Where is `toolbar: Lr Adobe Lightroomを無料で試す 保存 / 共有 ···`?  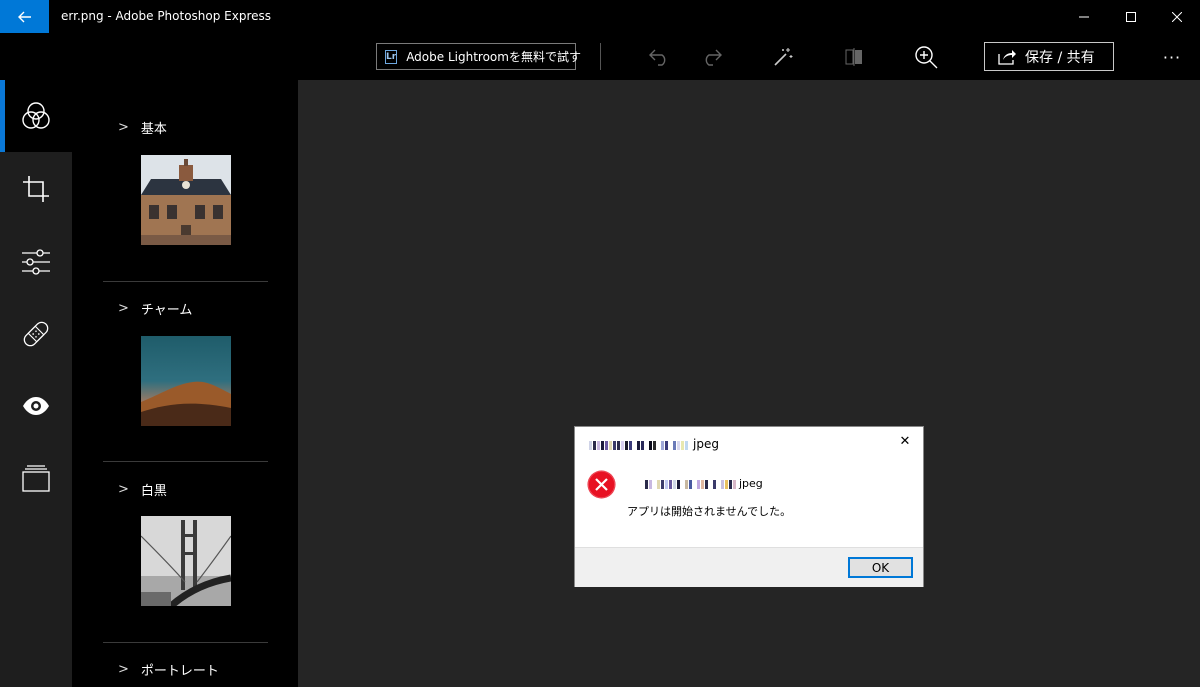 toolbar: Lr Adobe Lightroomを無料で試す 保存 / 共有 ··· is located at coordinates (600, 56).